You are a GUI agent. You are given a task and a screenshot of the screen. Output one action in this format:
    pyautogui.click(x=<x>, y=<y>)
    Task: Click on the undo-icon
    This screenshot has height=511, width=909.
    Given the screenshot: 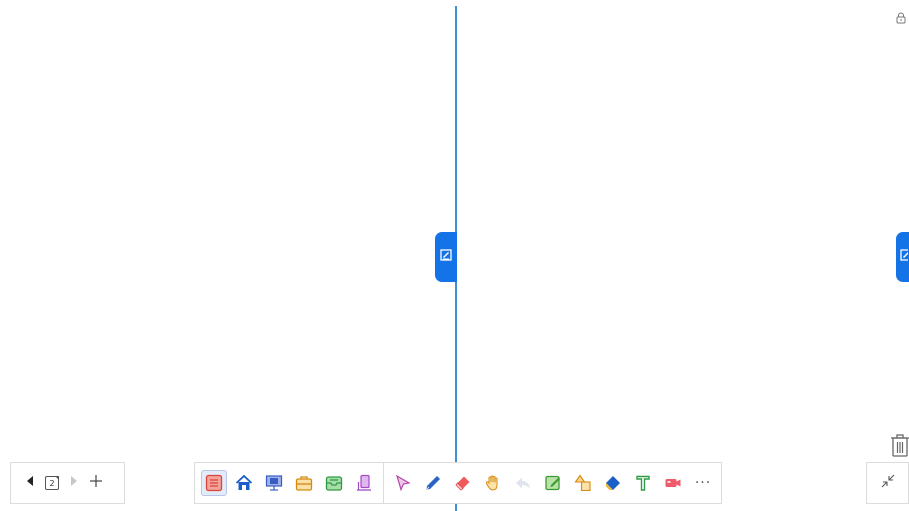 What is the action you would take?
    pyautogui.click(x=523, y=483)
    